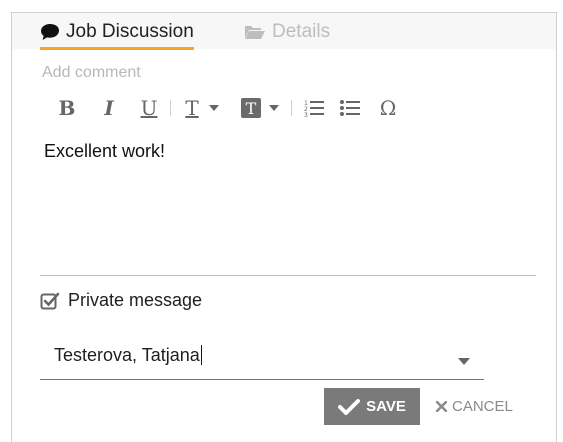 The height and width of the screenshot is (442, 563). Describe the element at coordinates (301, 31) in the screenshot. I see `tab-label: Details` at that location.